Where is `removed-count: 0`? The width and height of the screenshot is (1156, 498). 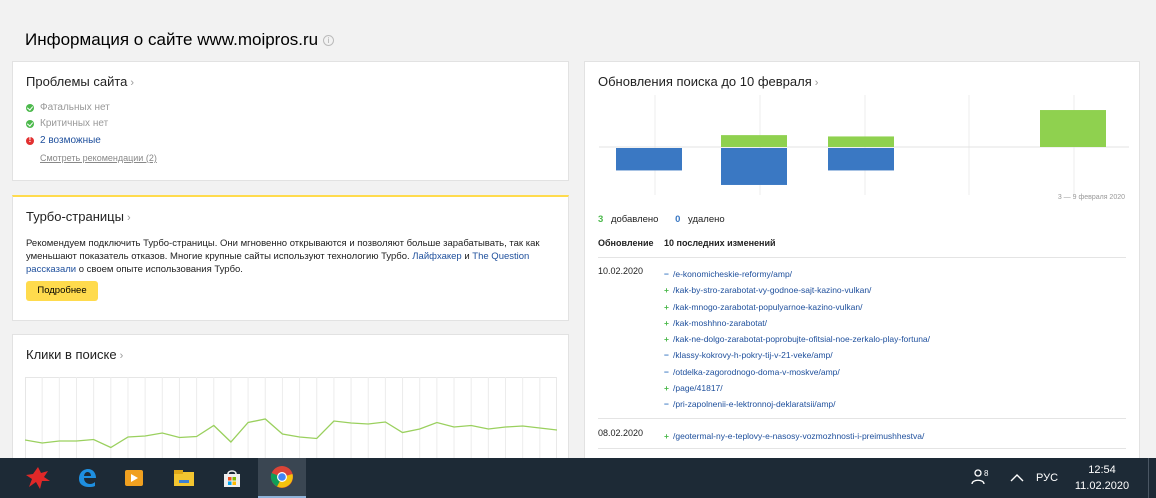
removed-count: 0 is located at coordinates (678, 219).